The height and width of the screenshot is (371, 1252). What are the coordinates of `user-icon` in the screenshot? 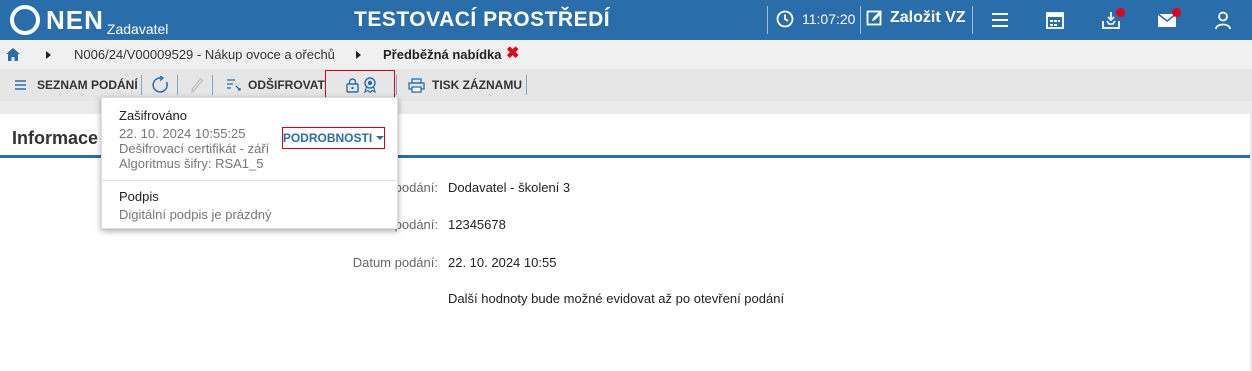 It's located at (1223, 20).